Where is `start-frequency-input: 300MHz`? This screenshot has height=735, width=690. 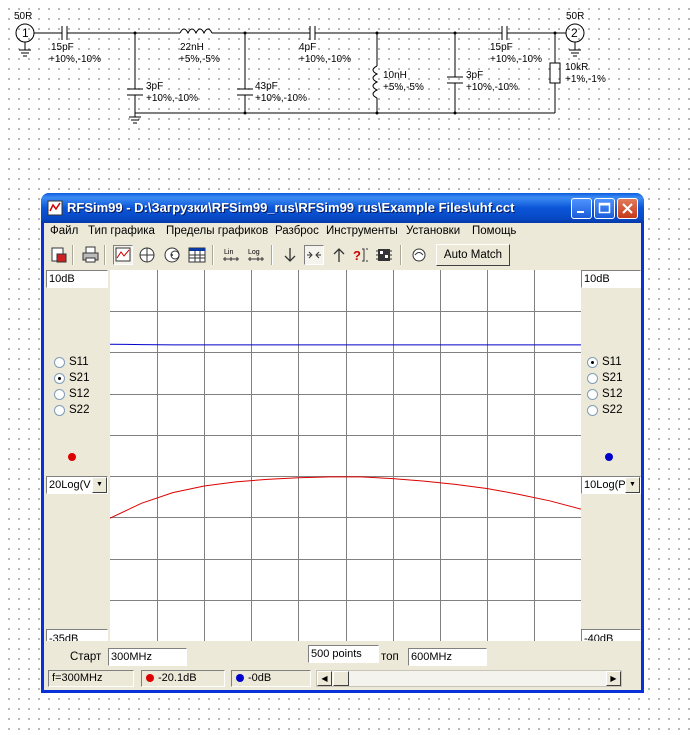
start-frequency-input: 300MHz is located at coordinates (147, 657).